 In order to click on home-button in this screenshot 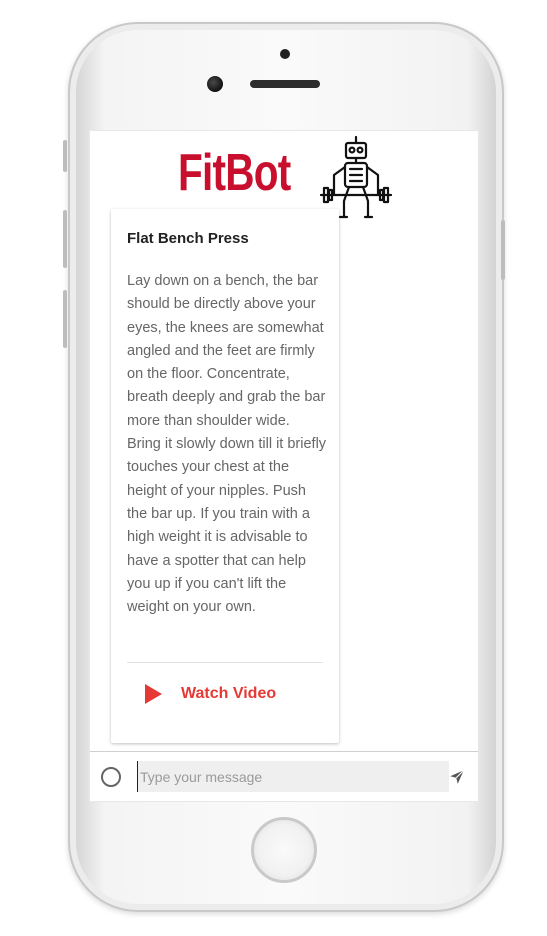, I will do `click(284, 850)`.